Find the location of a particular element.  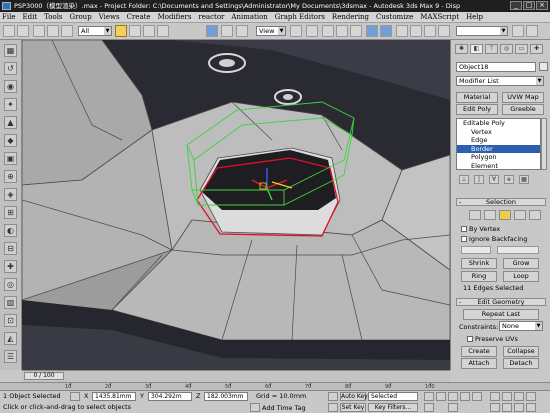

tool-icon: ✦ is located at coordinates (10, 104).